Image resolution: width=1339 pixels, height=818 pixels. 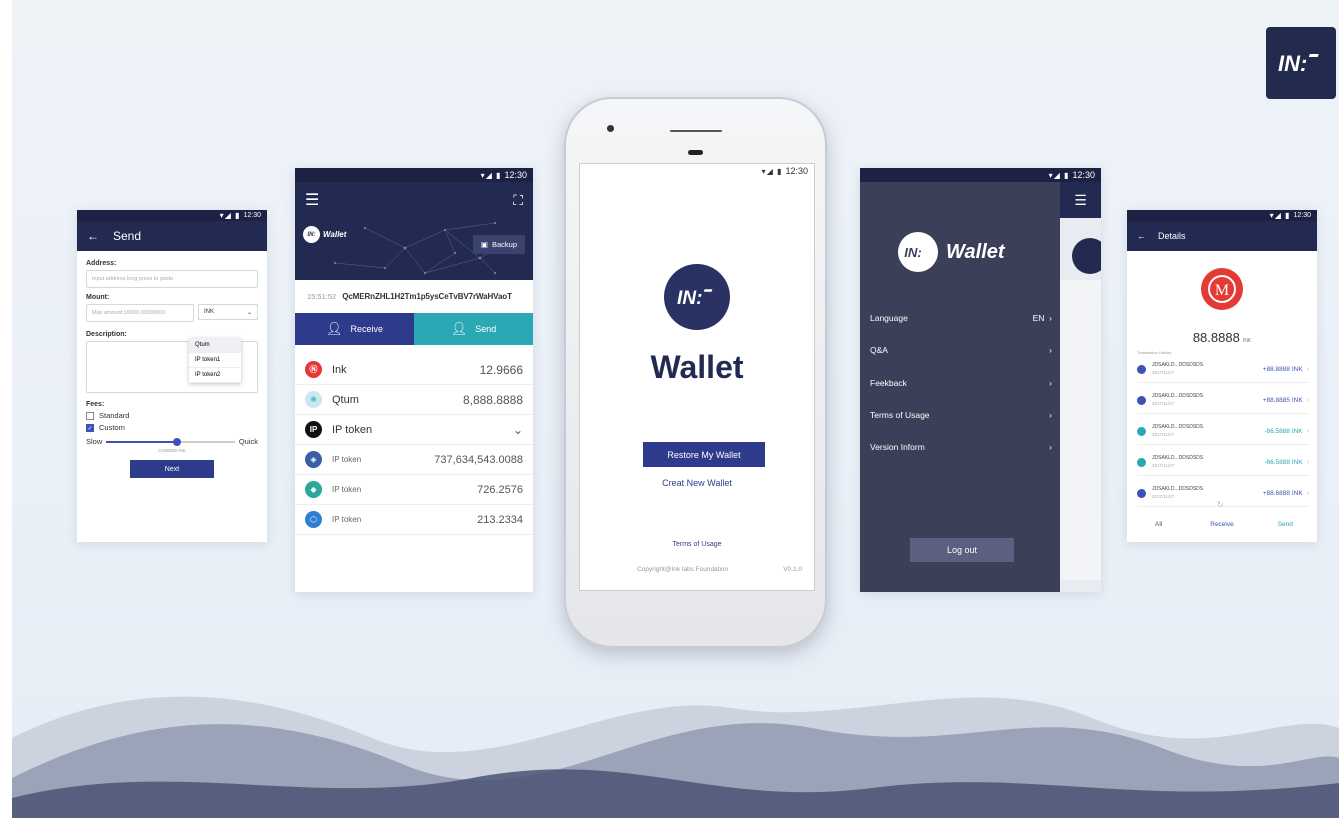 What do you see at coordinates (501, 369) in the screenshot?
I see `token-balance: 12.9666` at bounding box center [501, 369].